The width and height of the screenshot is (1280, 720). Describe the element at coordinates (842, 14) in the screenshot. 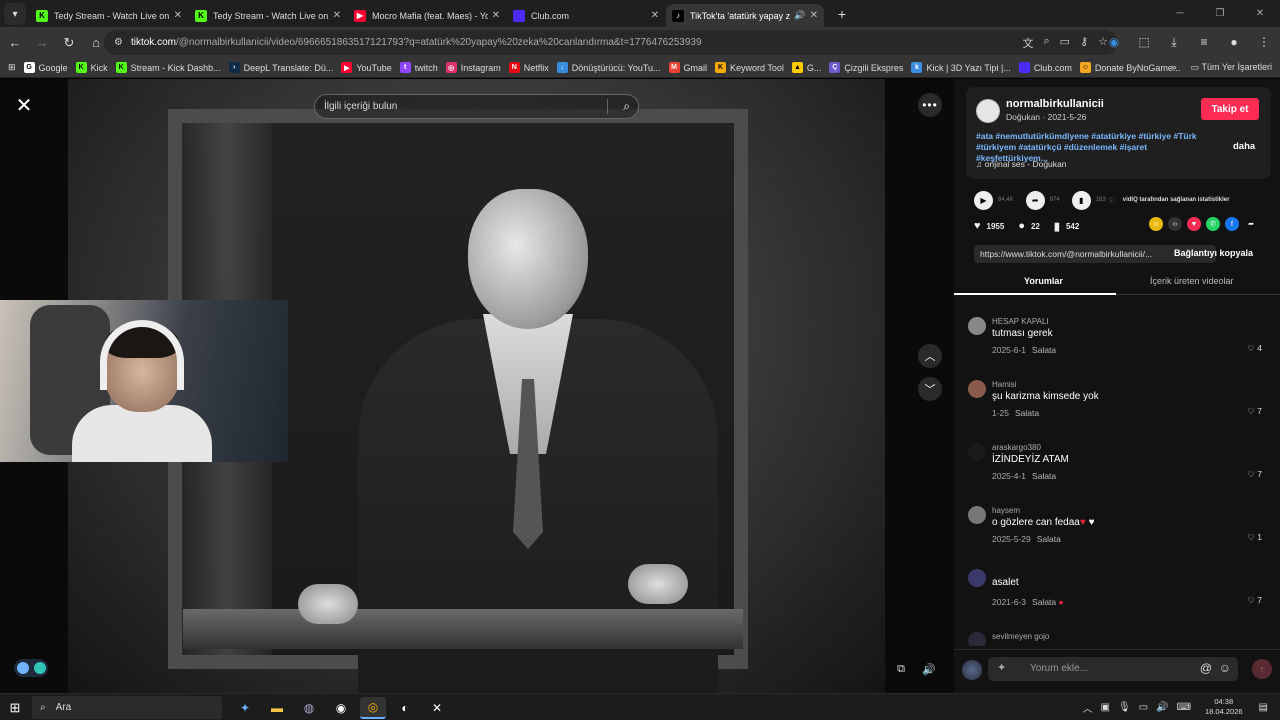

I see `new-tab-button: +` at that location.